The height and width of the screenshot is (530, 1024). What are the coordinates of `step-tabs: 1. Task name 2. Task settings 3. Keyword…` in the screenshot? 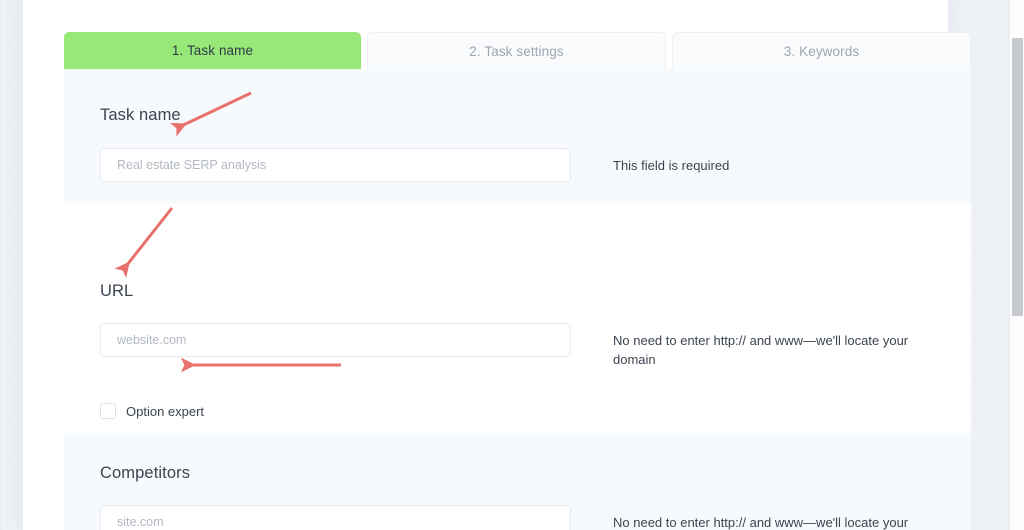 It's located at (517, 50).